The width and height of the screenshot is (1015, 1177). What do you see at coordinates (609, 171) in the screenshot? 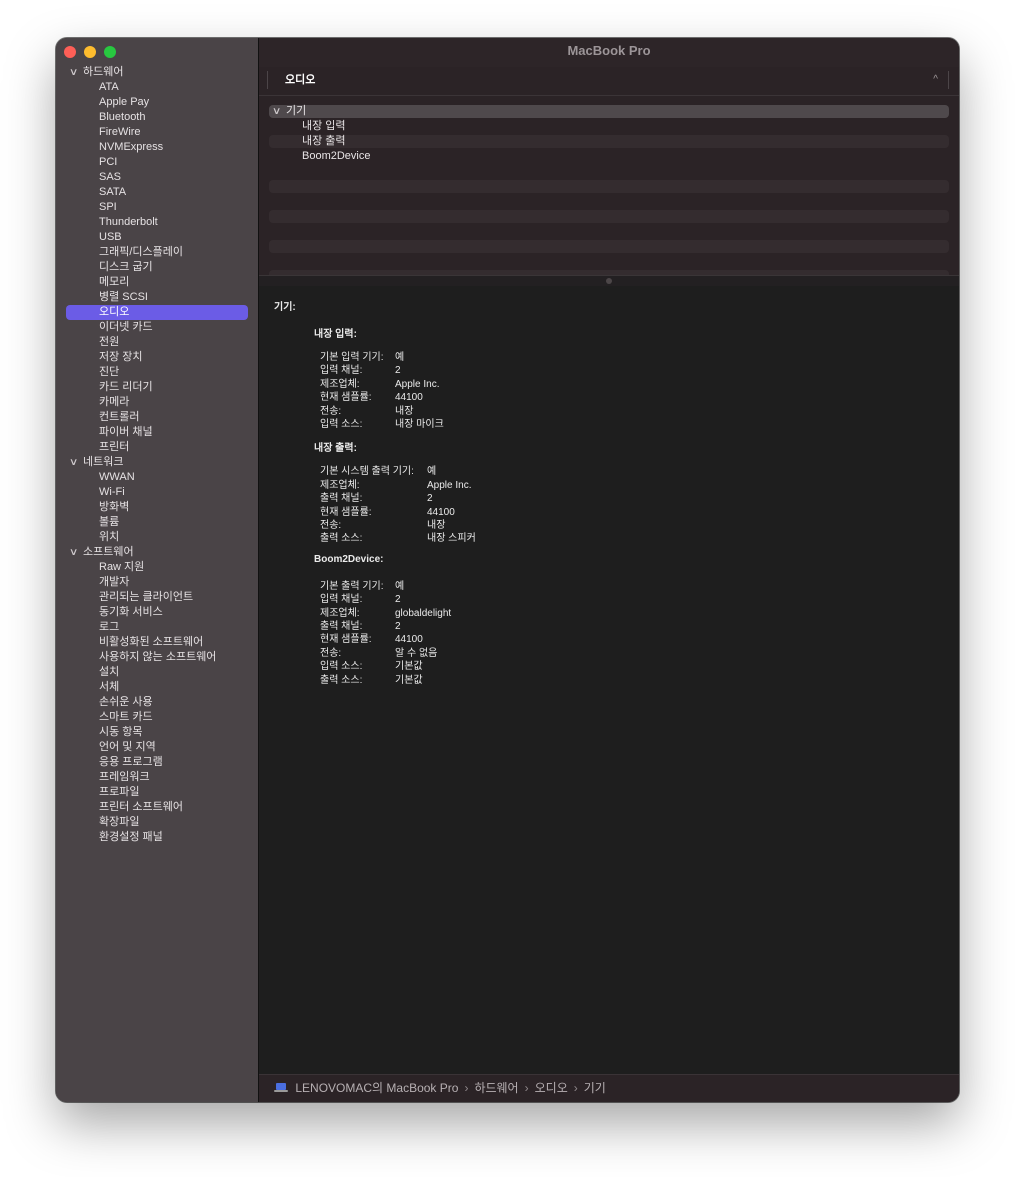
I see `device-list-pane: 오디오 ^ ∨ 기기 내장 입력 내장 출력 Boom2Device` at bounding box center [609, 171].